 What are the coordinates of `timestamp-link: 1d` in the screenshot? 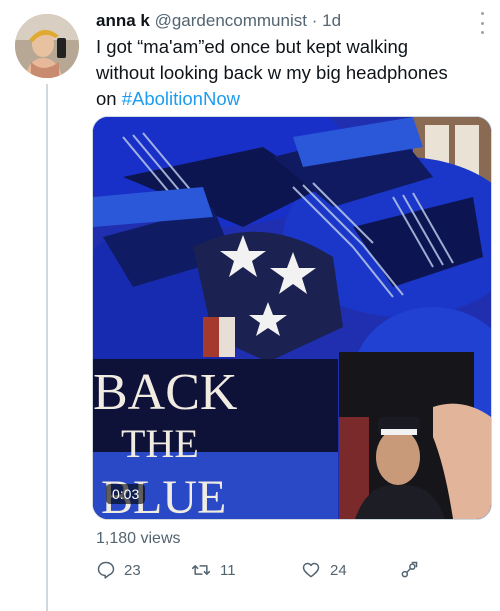 It's located at (331, 20).